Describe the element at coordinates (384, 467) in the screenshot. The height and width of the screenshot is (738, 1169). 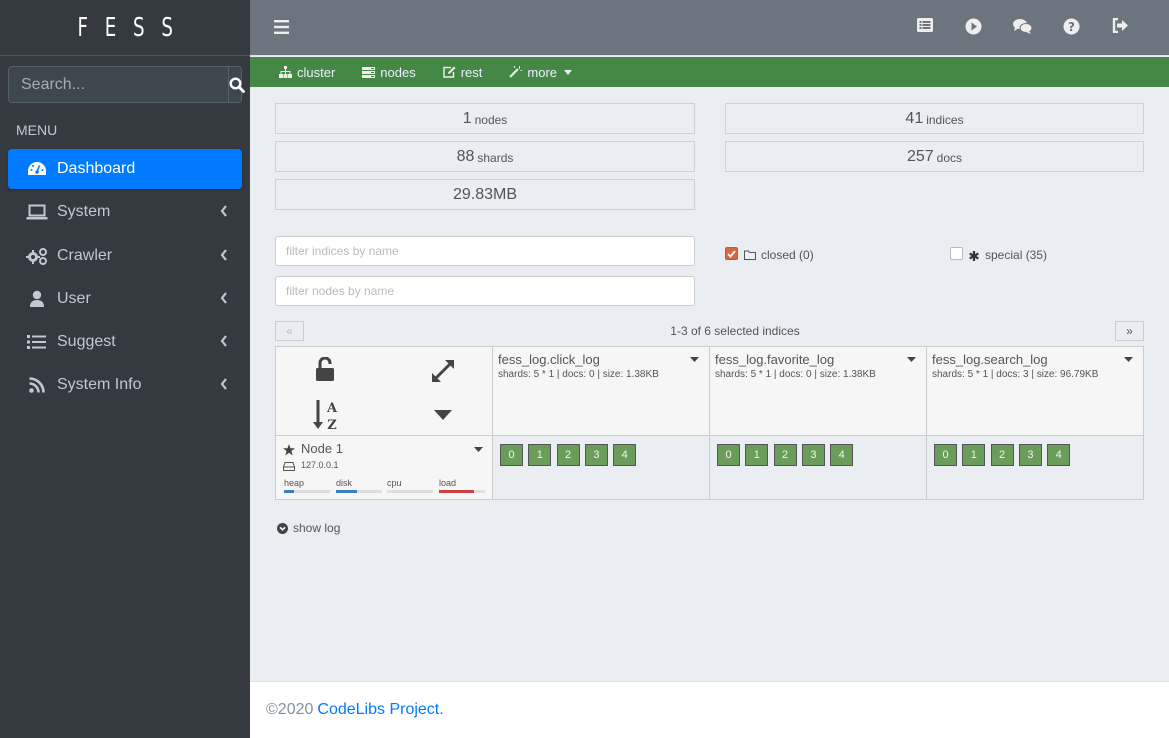
I see `node-cell: Node 1 127.0.0.1 heap disk cpu load` at that location.